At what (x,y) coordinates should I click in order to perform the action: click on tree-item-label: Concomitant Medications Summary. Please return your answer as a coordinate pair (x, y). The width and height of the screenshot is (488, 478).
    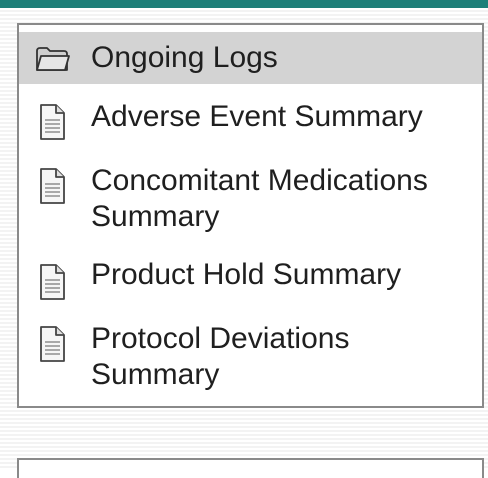
    Looking at the image, I should click on (259, 198).